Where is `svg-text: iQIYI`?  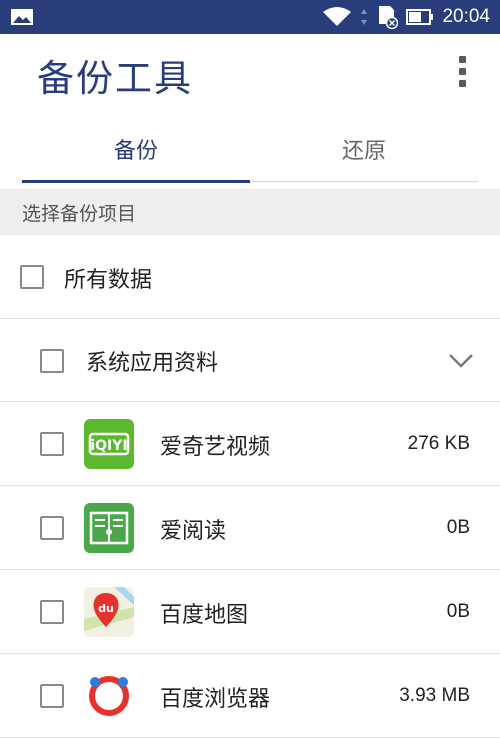 svg-text: iQIYI is located at coordinates (108, 446).